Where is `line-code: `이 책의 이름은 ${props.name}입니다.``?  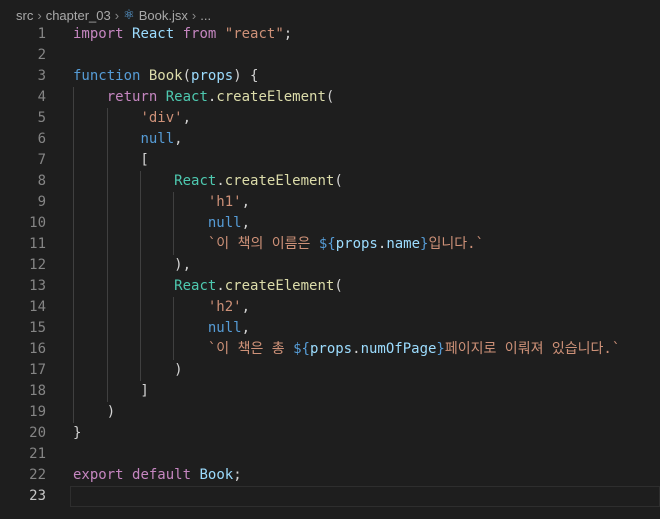 line-code: `이 책의 이름은 ${props.name}입니다.` is located at coordinates (278, 244).